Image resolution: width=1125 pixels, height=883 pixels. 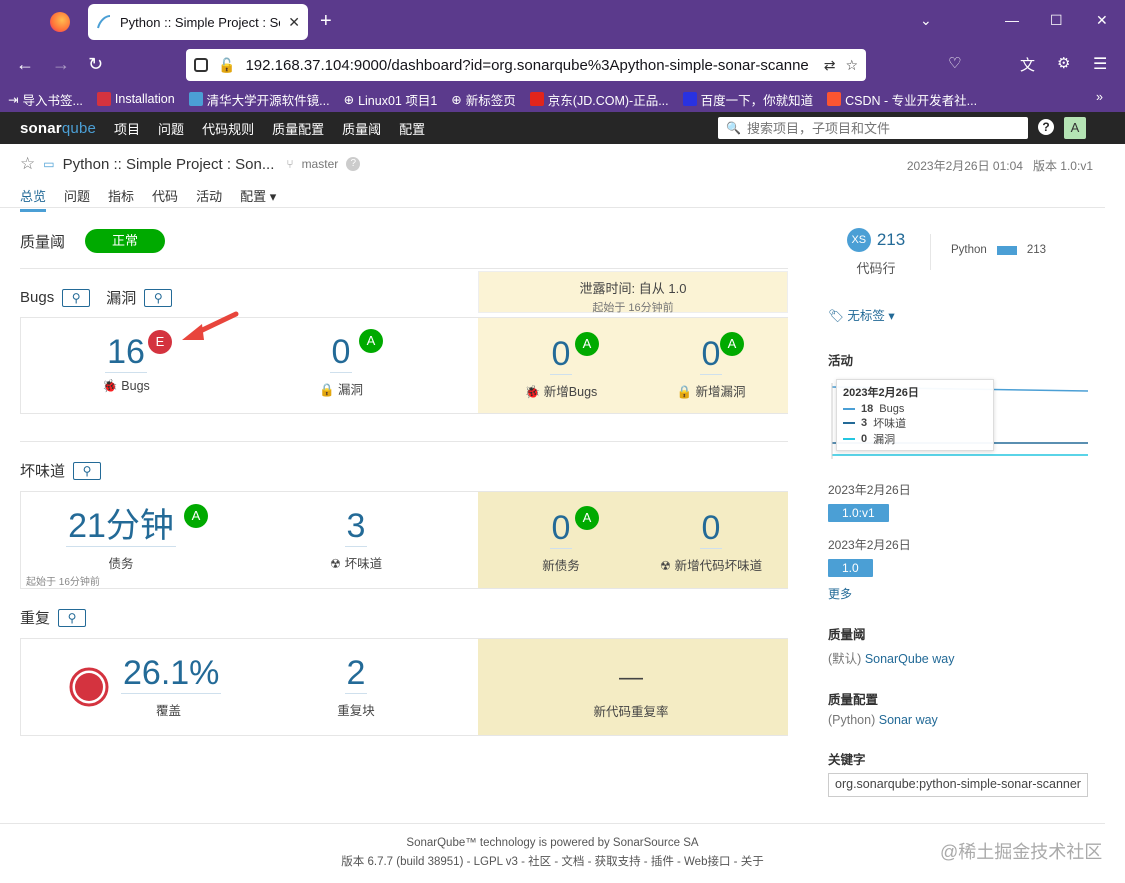 I want to click on duplication-coverage-value: 26.1%, so click(x=171, y=673).